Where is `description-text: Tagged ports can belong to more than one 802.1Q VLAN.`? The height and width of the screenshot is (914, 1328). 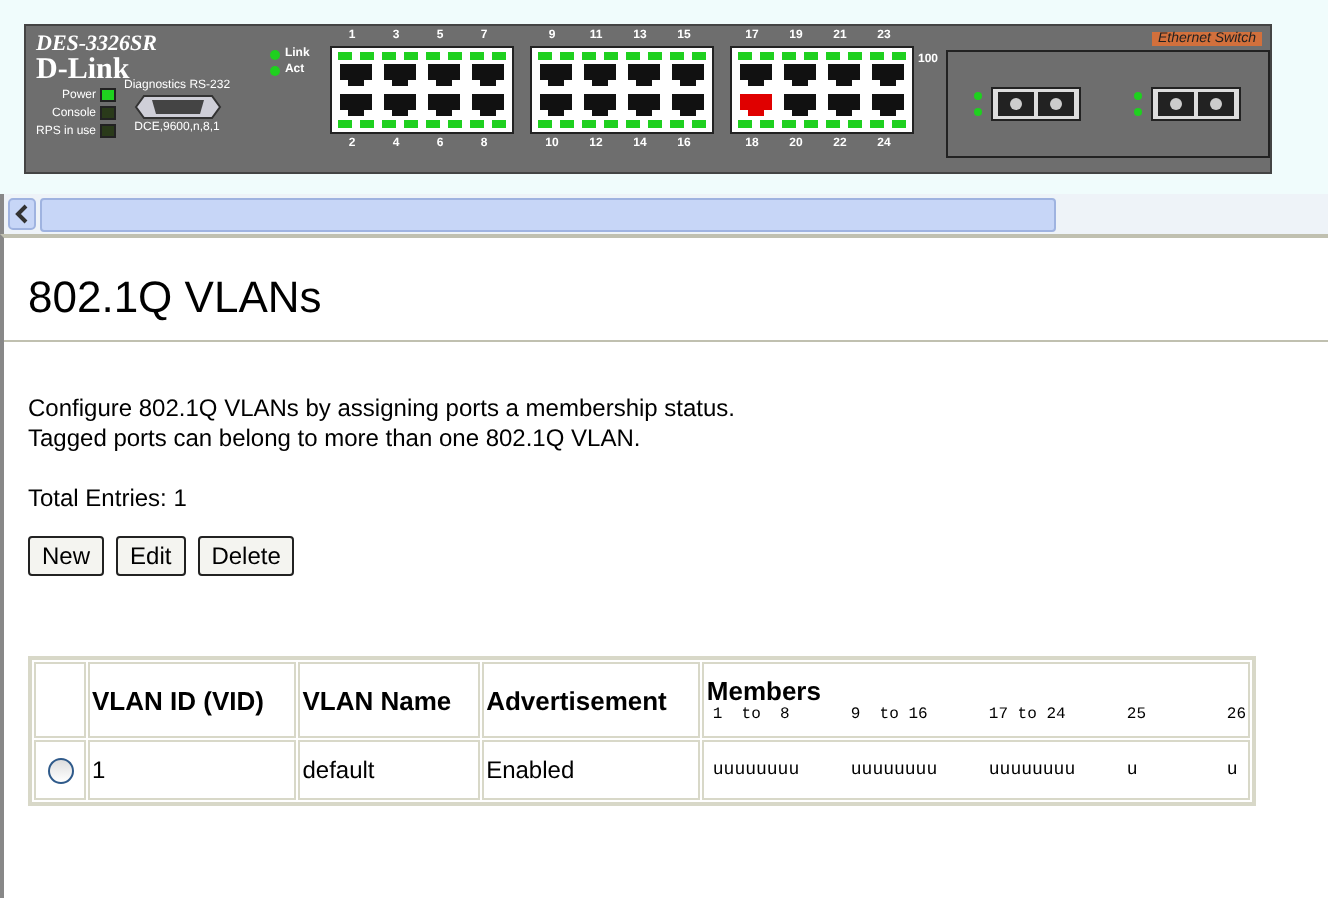 description-text: Tagged ports can belong to more than one 802.1Q VLAN. is located at coordinates (335, 439).